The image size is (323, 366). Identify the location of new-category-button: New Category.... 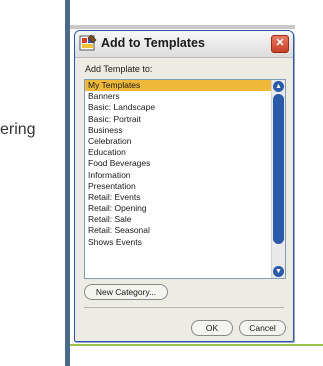
(126, 292).